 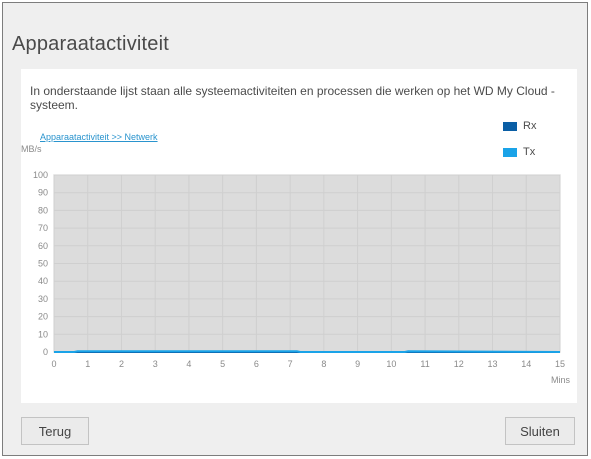 I want to click on x-tick-label: 2, so click(x=121, y=364).